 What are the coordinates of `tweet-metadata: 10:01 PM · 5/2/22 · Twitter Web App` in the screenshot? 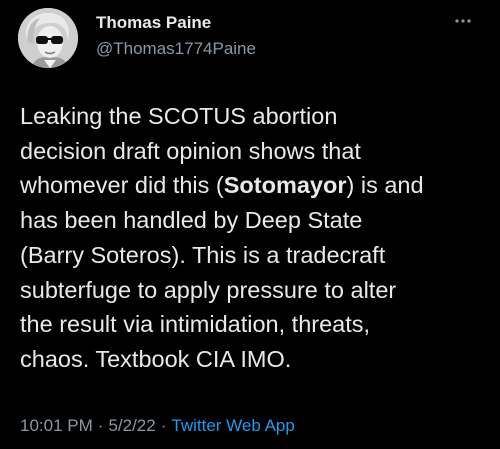 It's located at (157, 426).